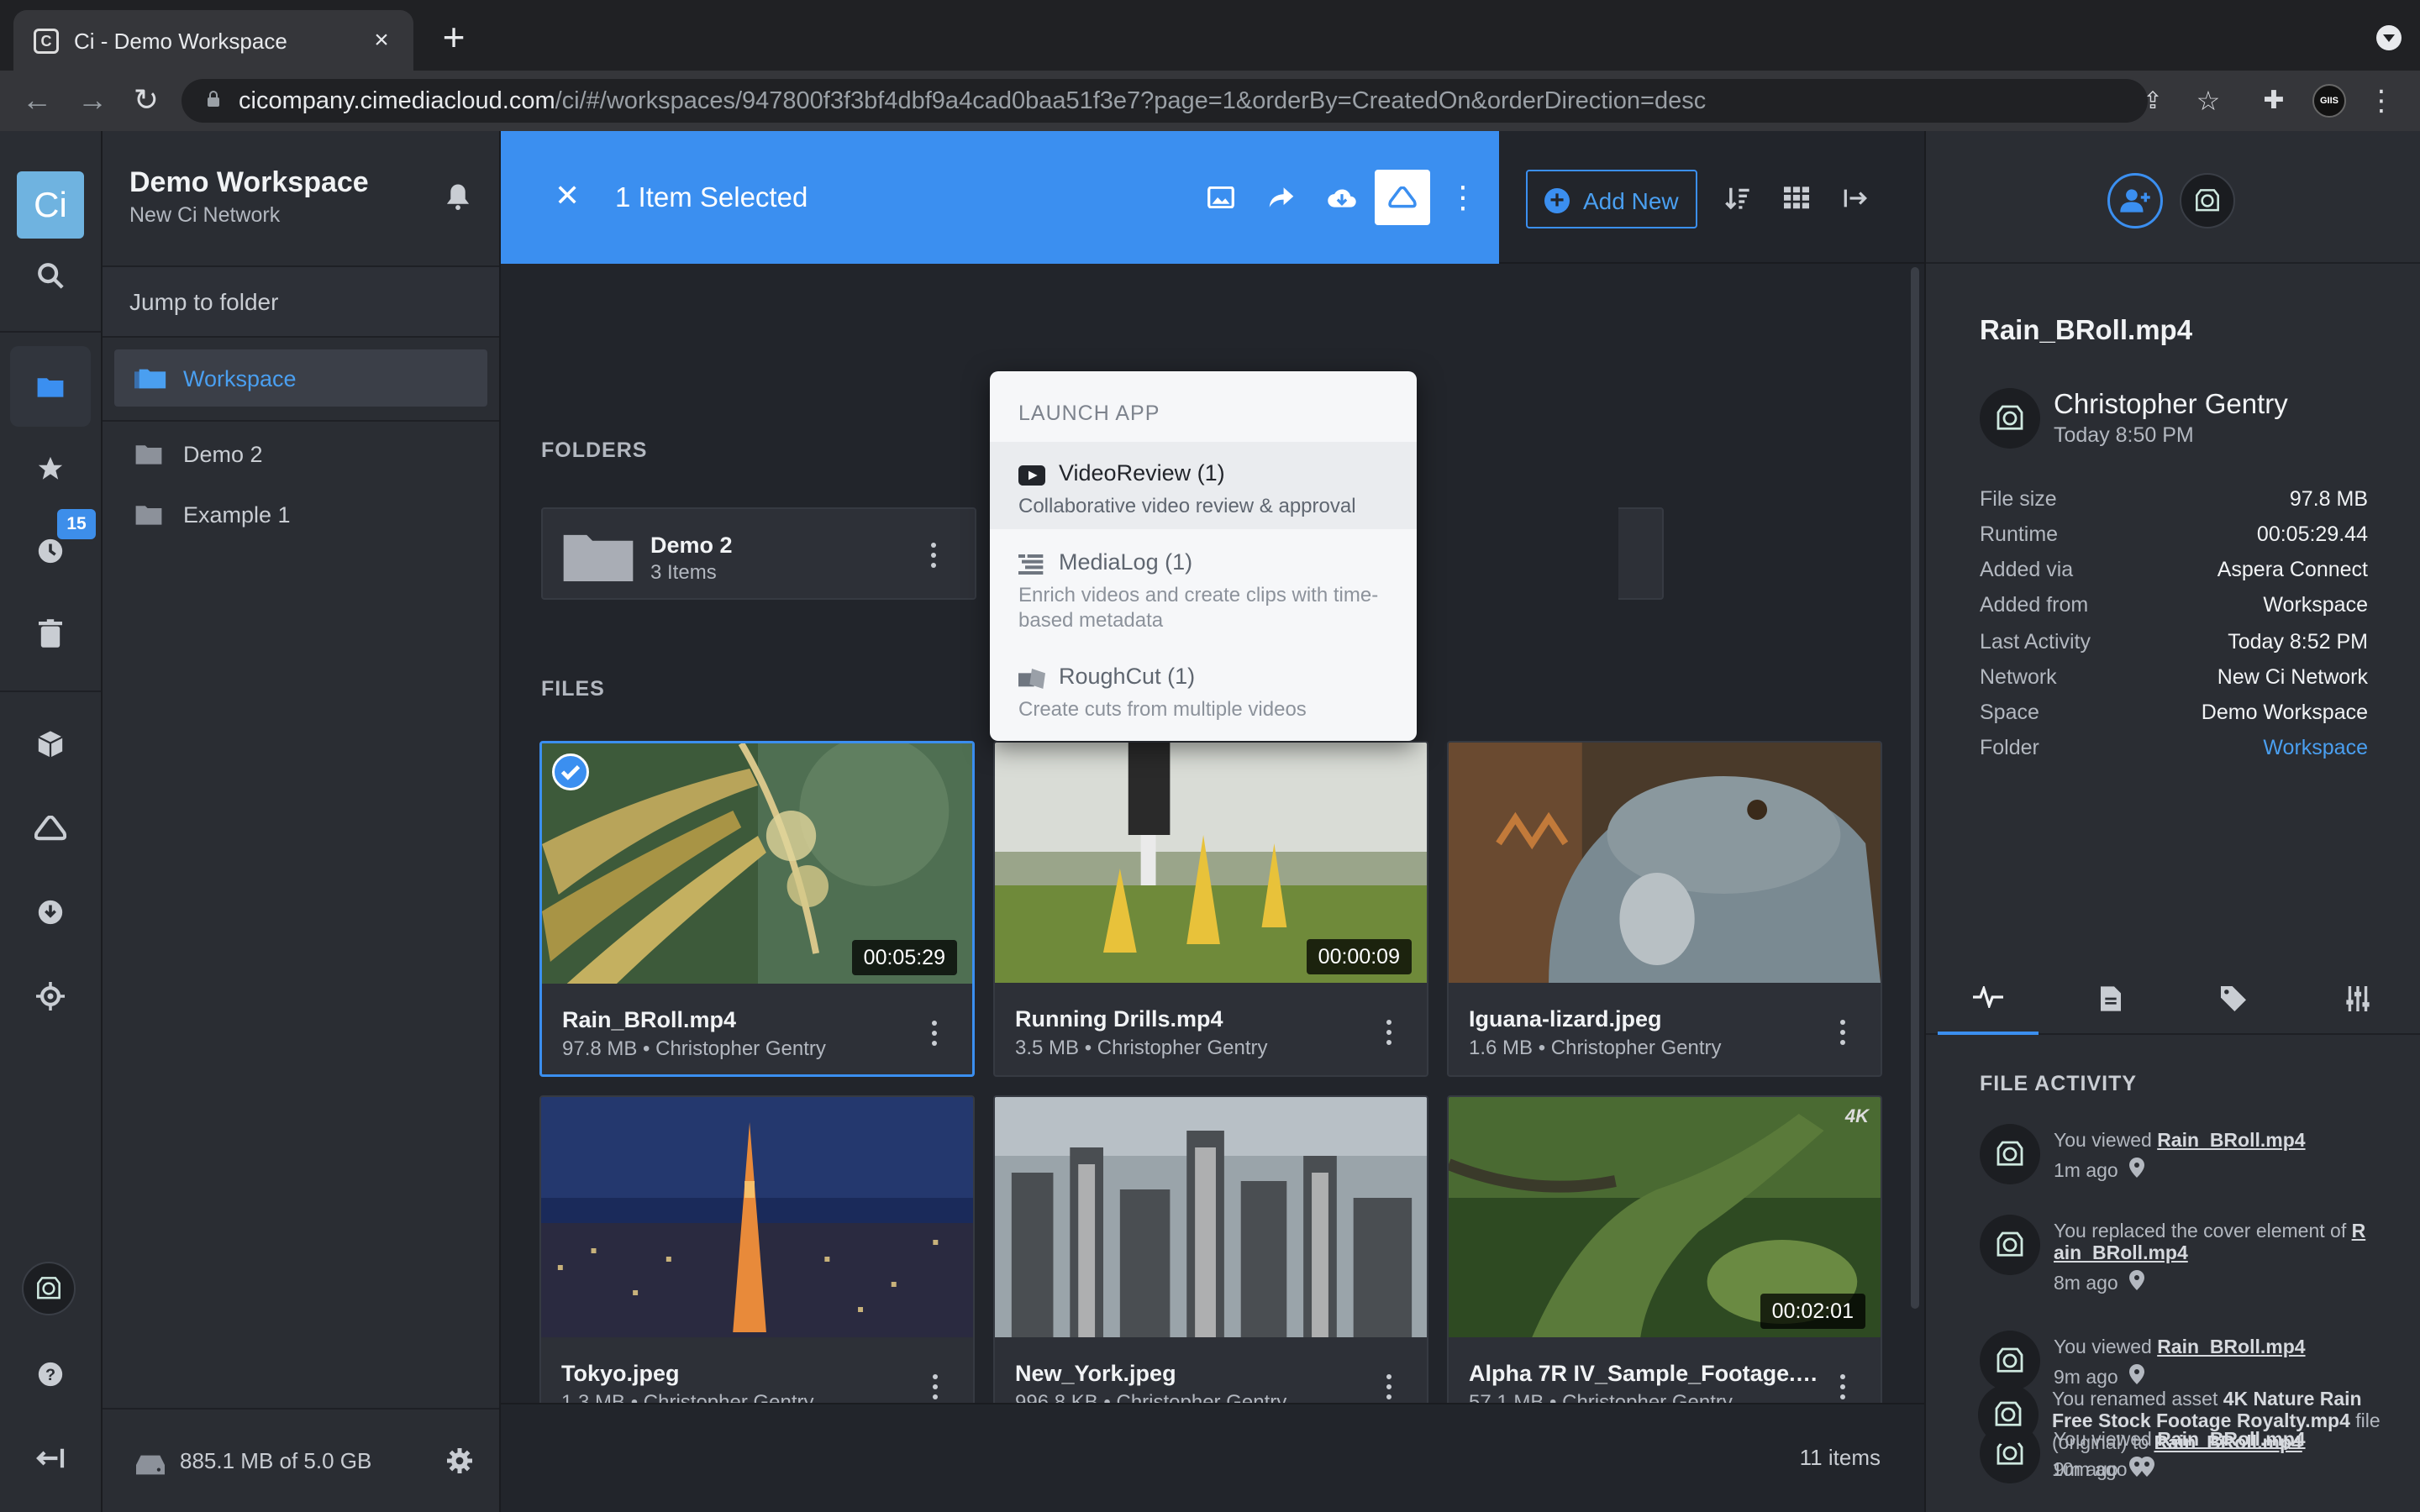 This screenshot has height=1512, width=2420. Describe the element at coordinates (2208, 200) in the screenshot. I see `owner-avatar-icon` at that location.